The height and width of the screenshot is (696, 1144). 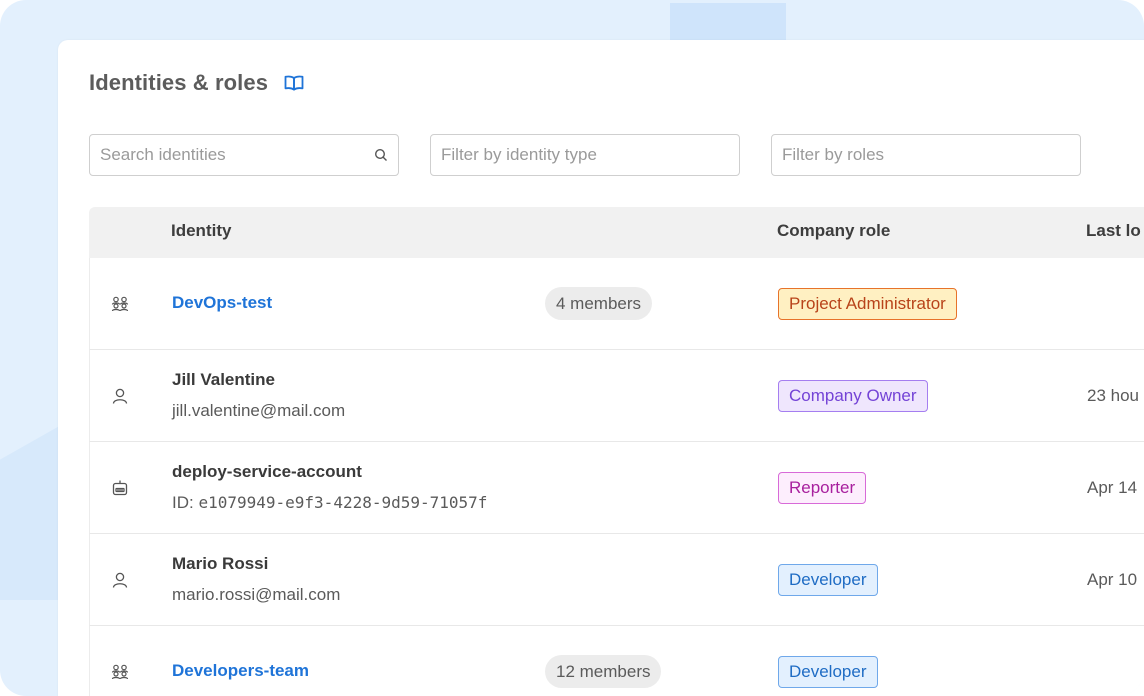 I want to click on title-row: Identities & roles, so click(x=197, y=83).